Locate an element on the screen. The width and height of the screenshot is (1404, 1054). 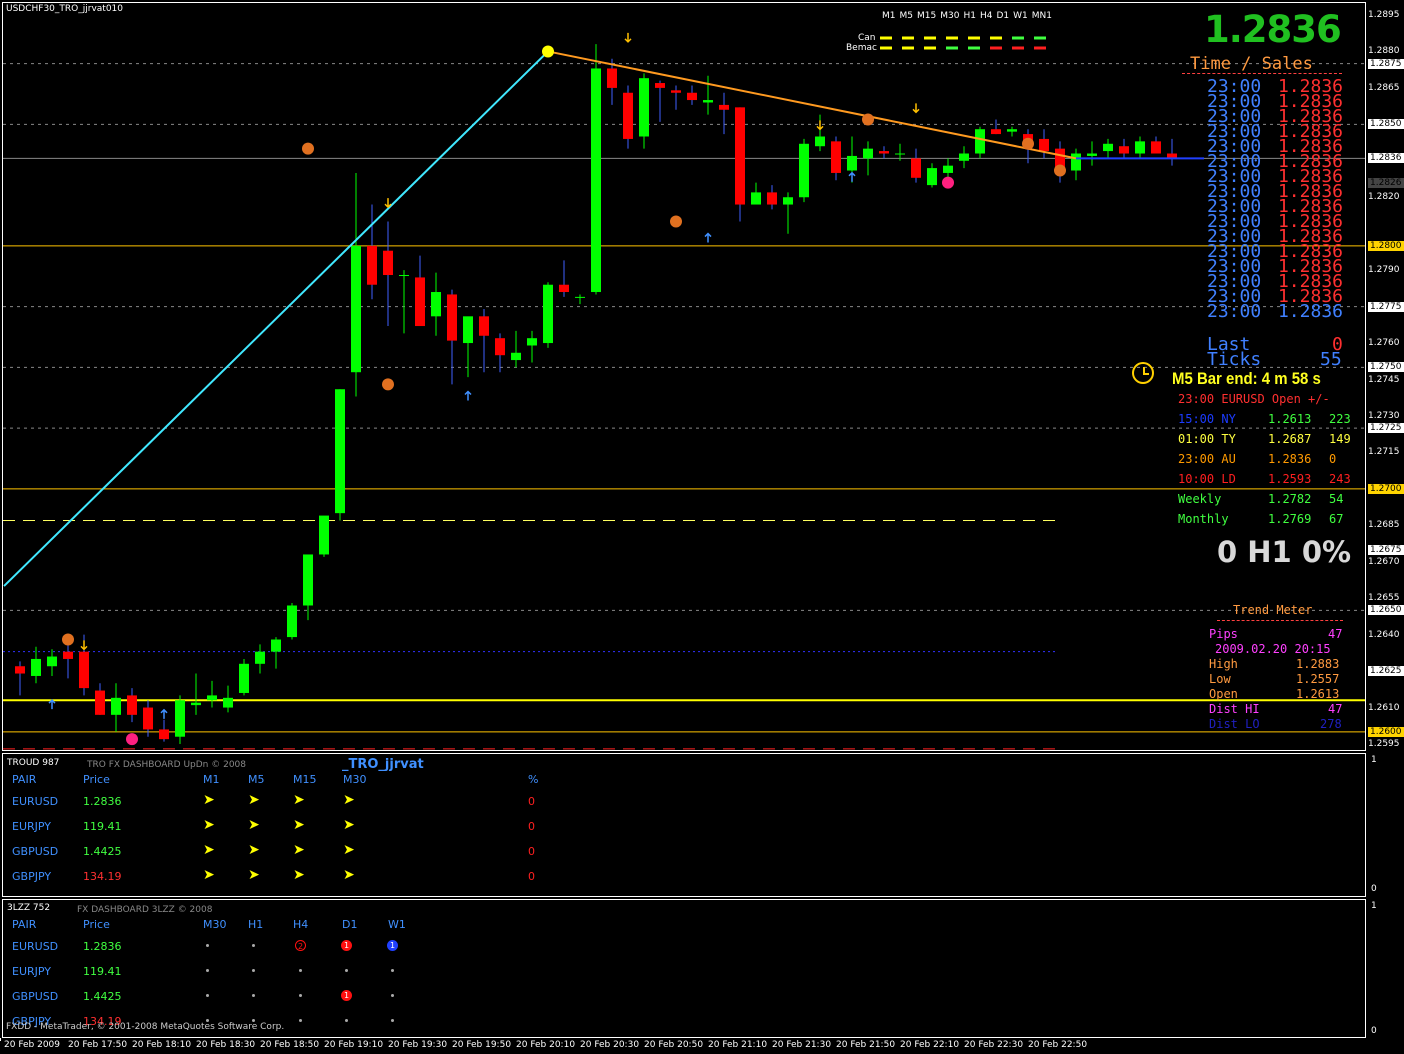
time-label: 20 Feb 19:30 is located at coordinates (418, 1045).